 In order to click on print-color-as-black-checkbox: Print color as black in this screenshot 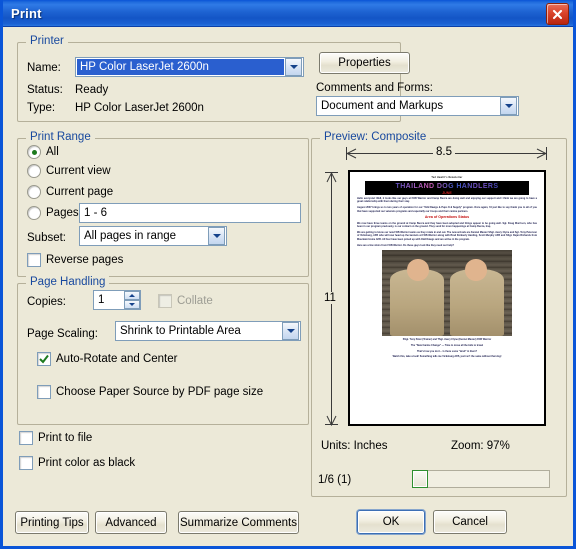, I will do `click(77, 463)`.